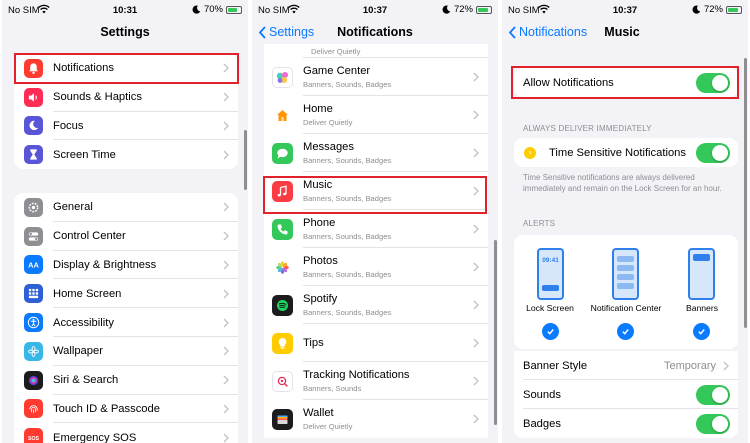 This screenshot has width=750, height=443. Describe the element at coordinates (83, 322) in the screenshot. I see `settings-item-label: Accessibility` at that location.